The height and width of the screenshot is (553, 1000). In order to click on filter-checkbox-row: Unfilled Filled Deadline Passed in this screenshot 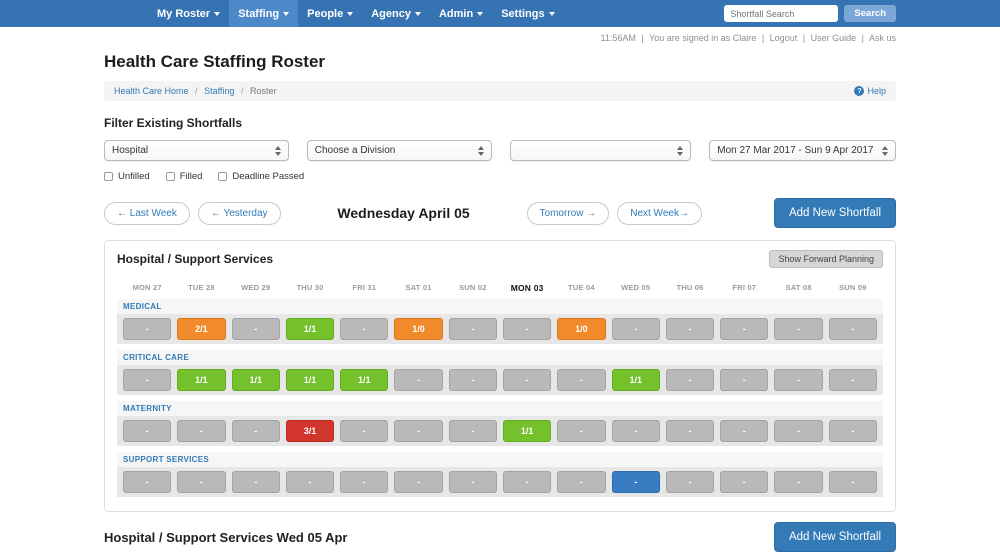, I will do `click(500, 176)`.